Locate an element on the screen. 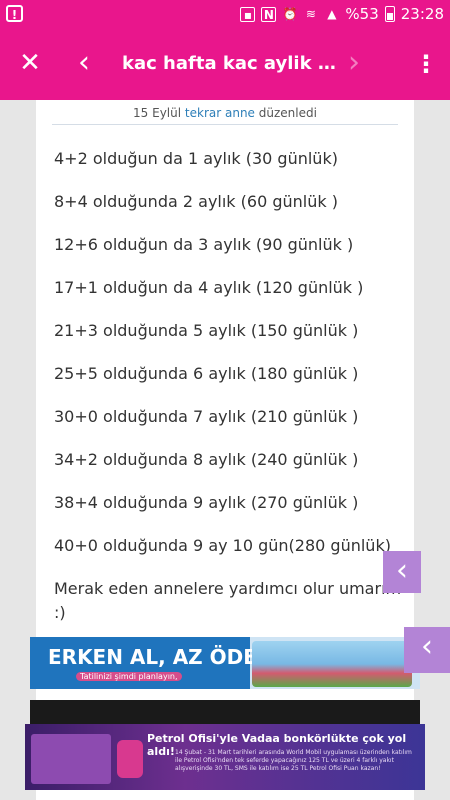 The image size is (450, 800). wifi-icon: ≋ is located at coordinates (310, 13).